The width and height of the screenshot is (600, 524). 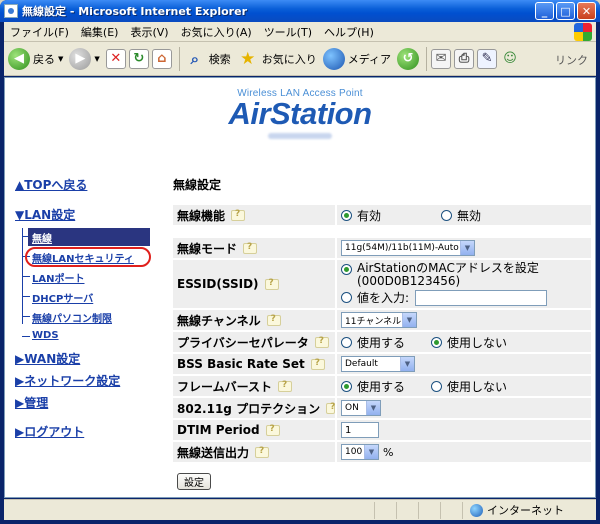 I want to click on zone-label: インターネット, so click(x=525, y=510).